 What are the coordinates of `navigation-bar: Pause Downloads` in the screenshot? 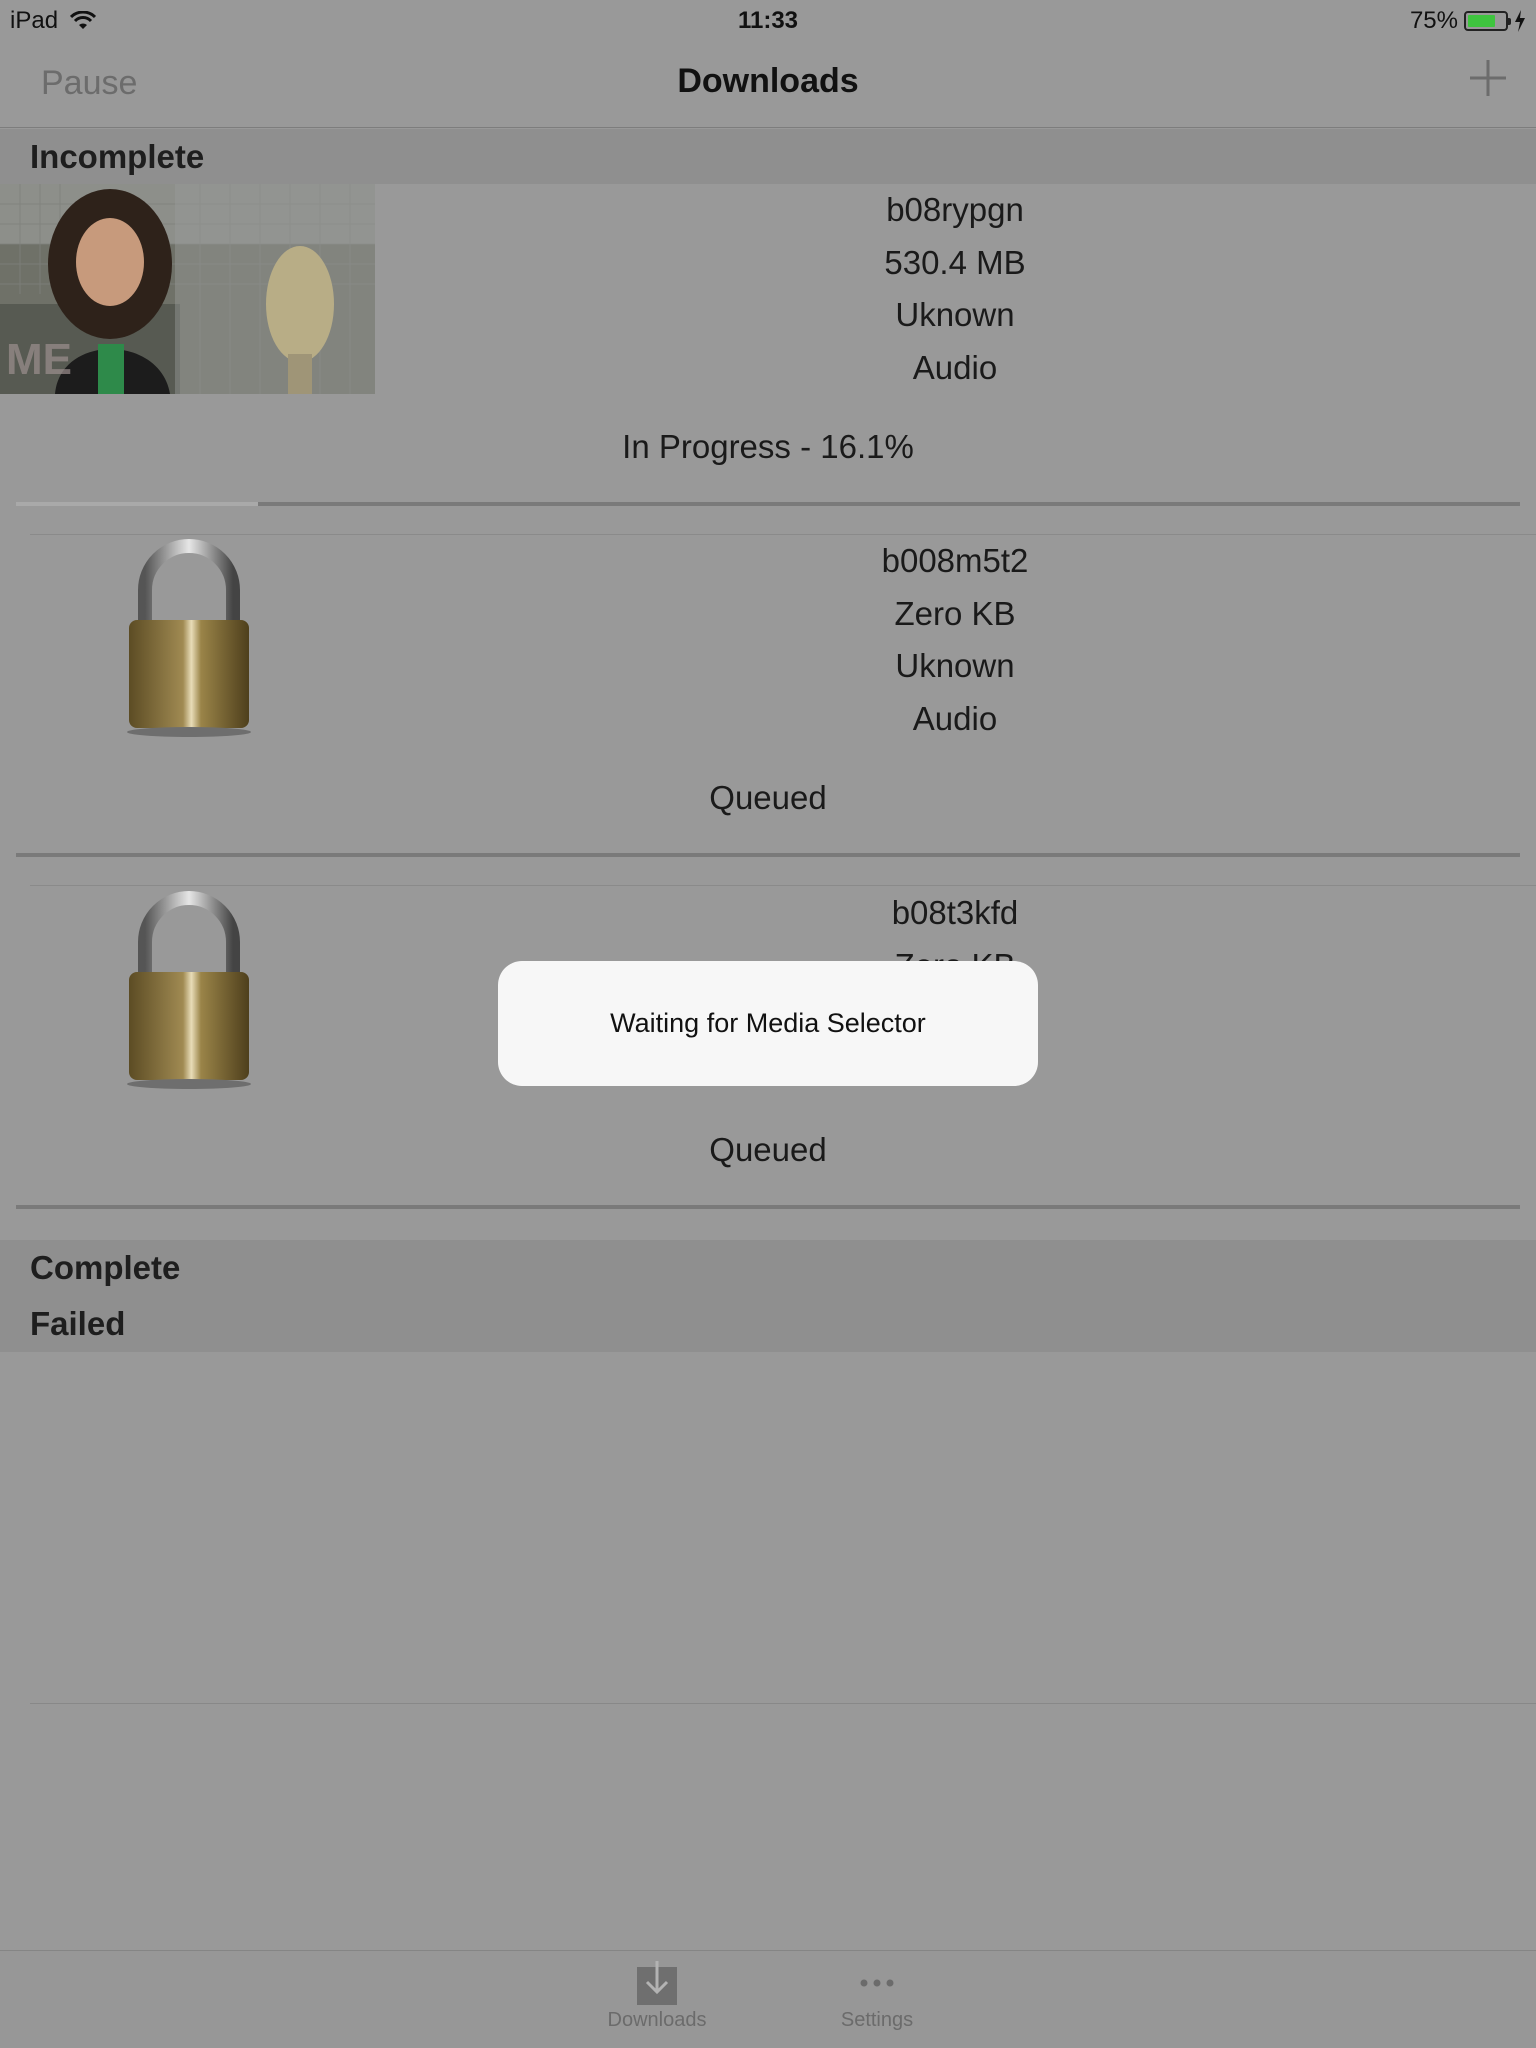 It's located at (768, 84).